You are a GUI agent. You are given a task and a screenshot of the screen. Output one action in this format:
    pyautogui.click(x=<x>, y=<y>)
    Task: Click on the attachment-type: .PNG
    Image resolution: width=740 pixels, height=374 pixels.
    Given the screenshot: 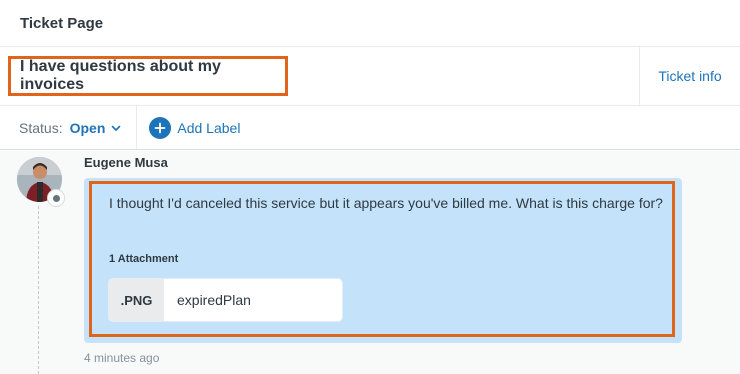 What is the action you would take?
    pyautogui.click(x=136, y=300)
    